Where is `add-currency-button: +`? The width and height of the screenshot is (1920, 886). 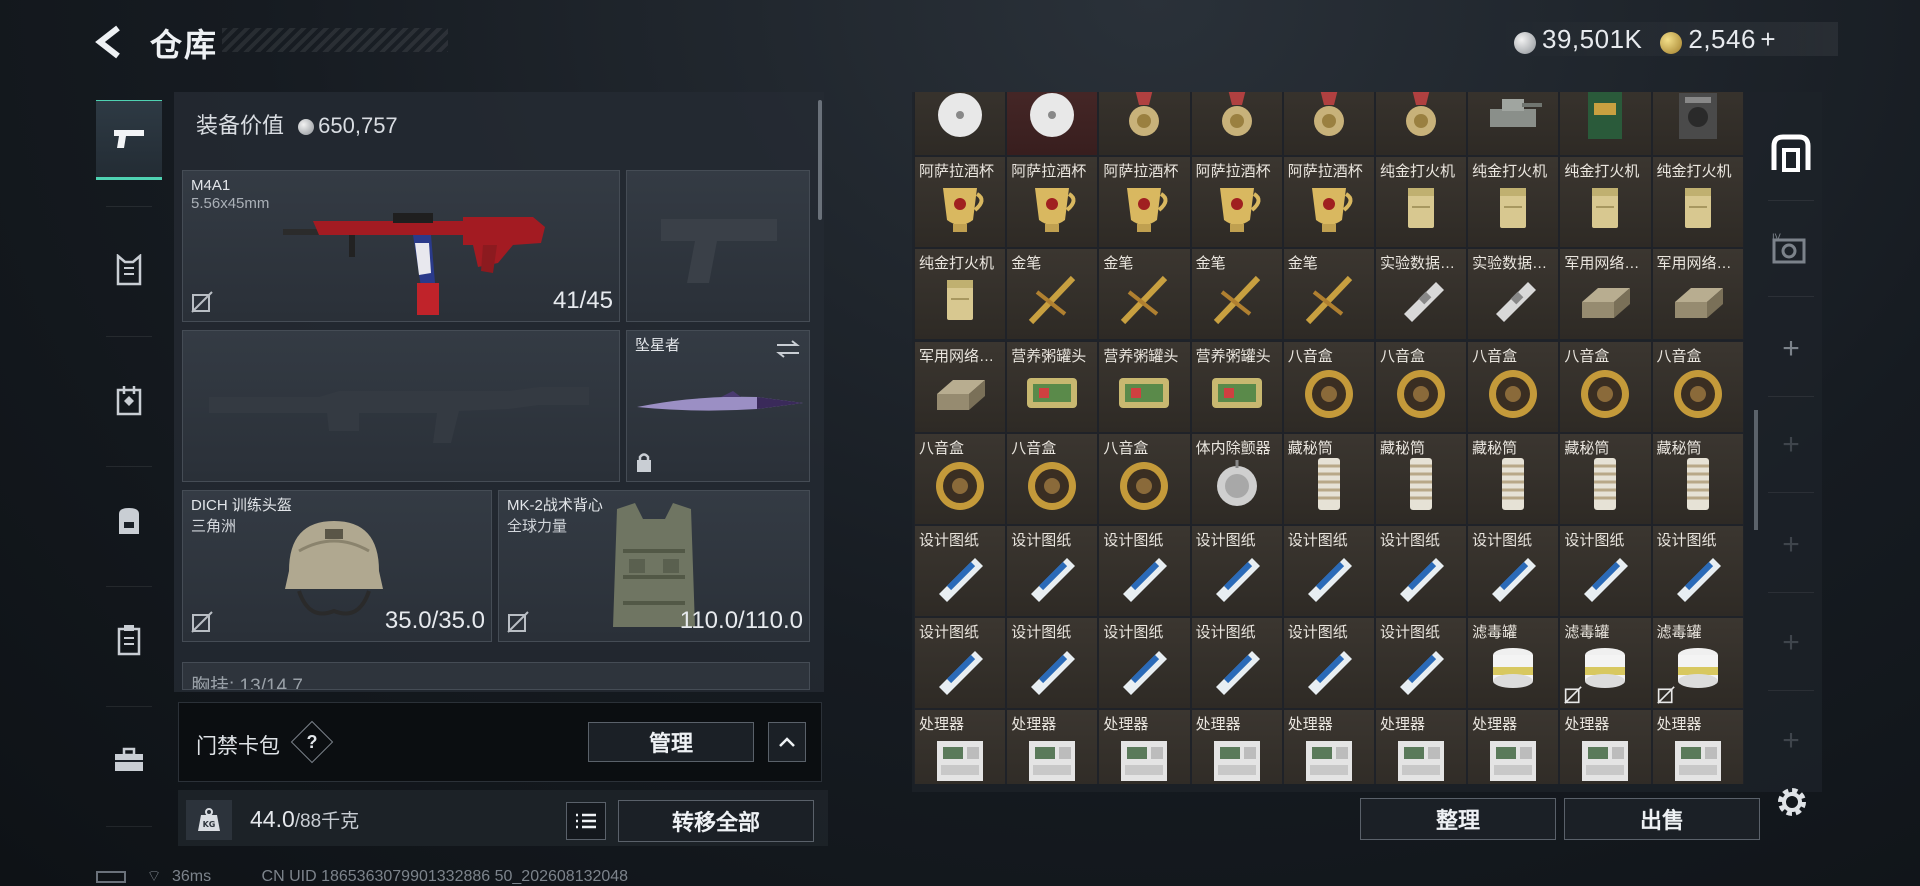 add-currency-button: + is located at coordinates (1768, 39).